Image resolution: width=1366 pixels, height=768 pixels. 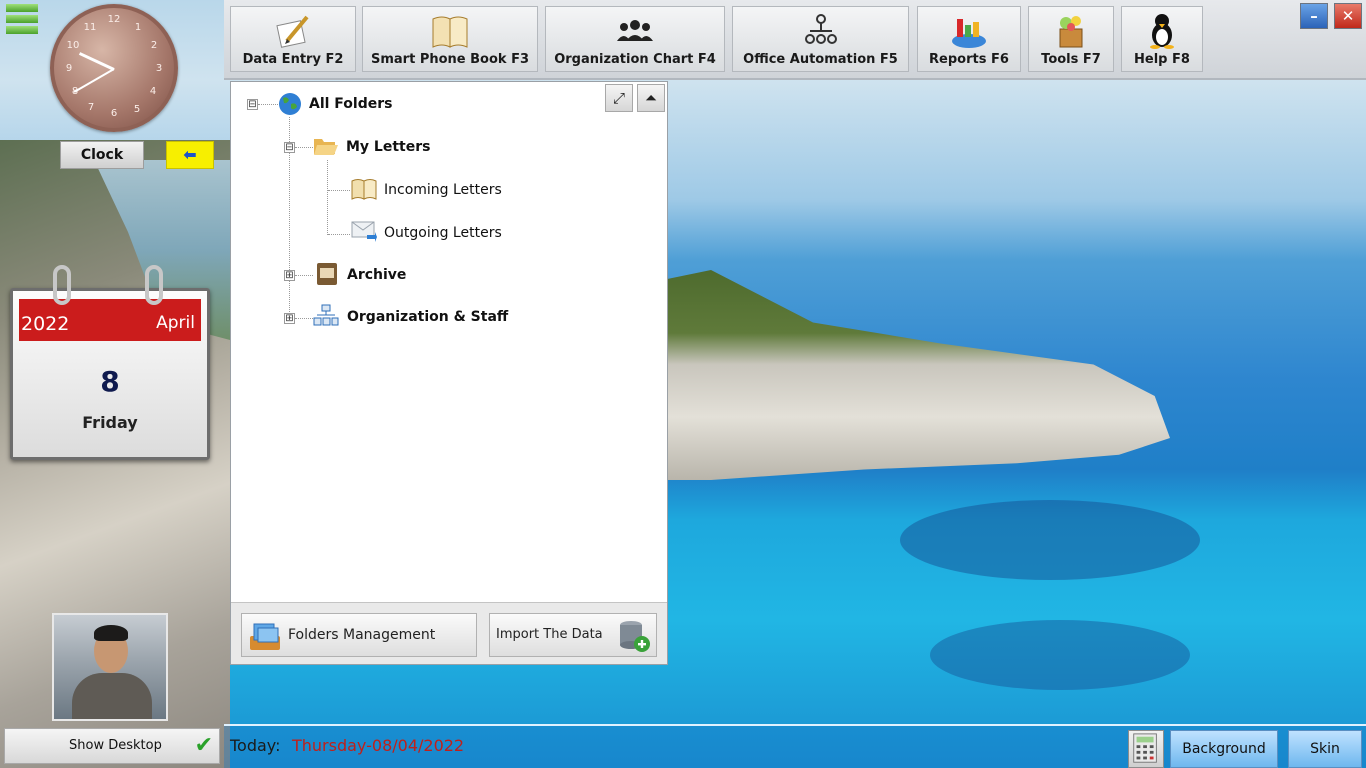 I want to click on background-button: Background, so click(x=1224, y=749).